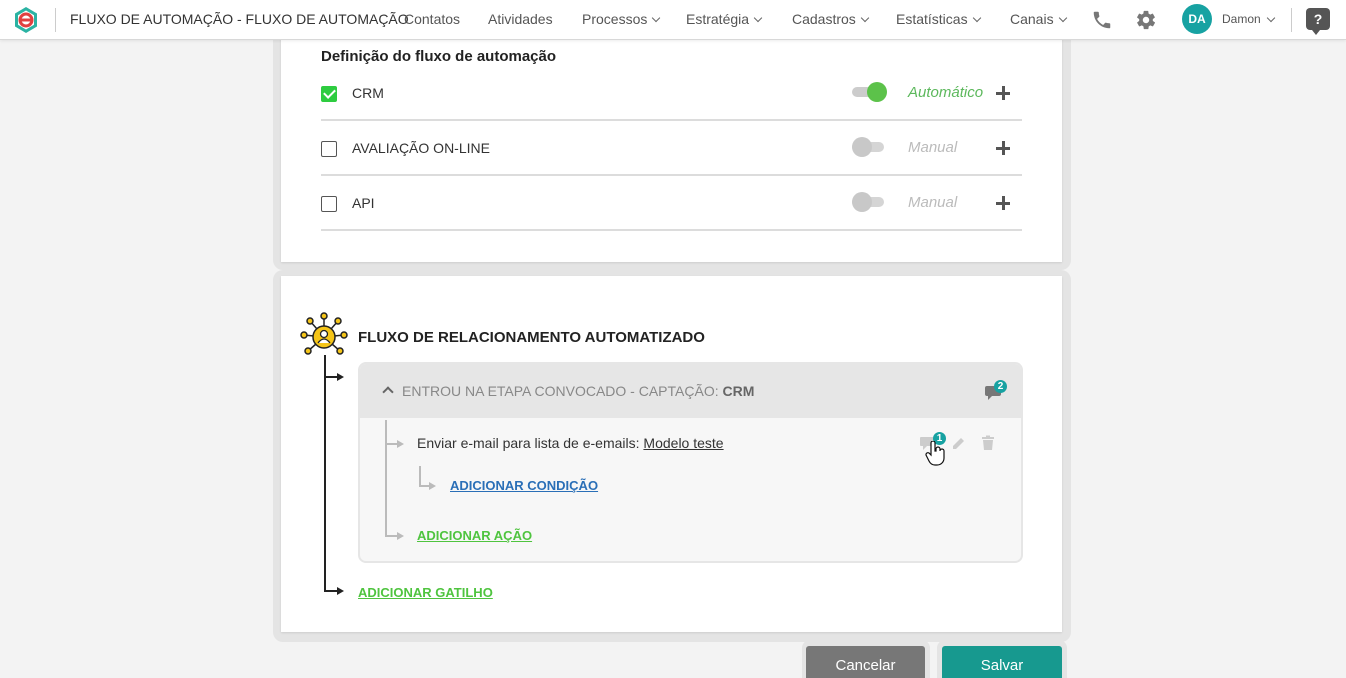 The height and width of the screenshot is (678, 1346). What do you see at coordinates (432, 19) in the screenshot?
I see `nav-contatos: Contatos` at bounding box center [432, 19].